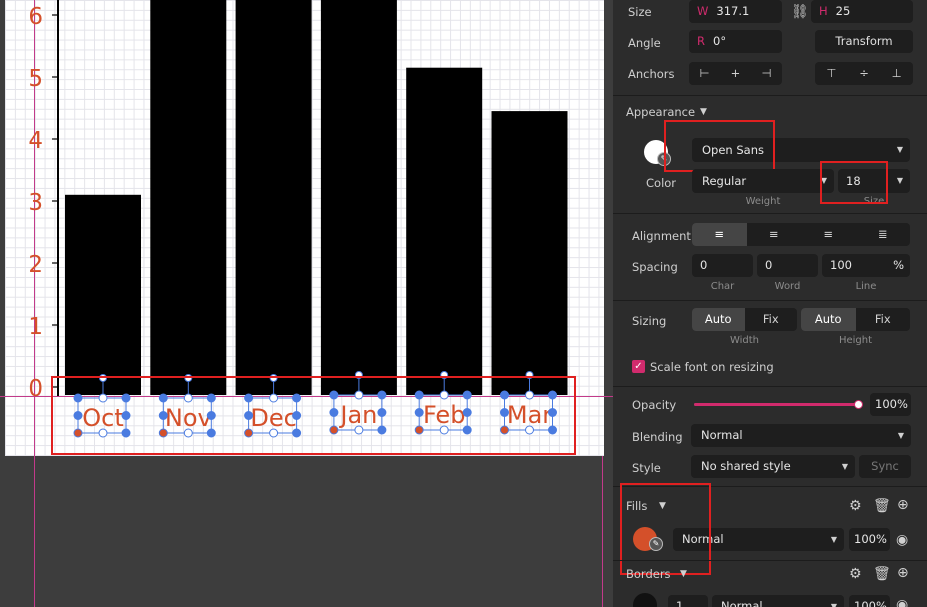  Describe the element at coordinates (529, 415) in the screenshot. I see `category-label-mar: Mar` at that location.